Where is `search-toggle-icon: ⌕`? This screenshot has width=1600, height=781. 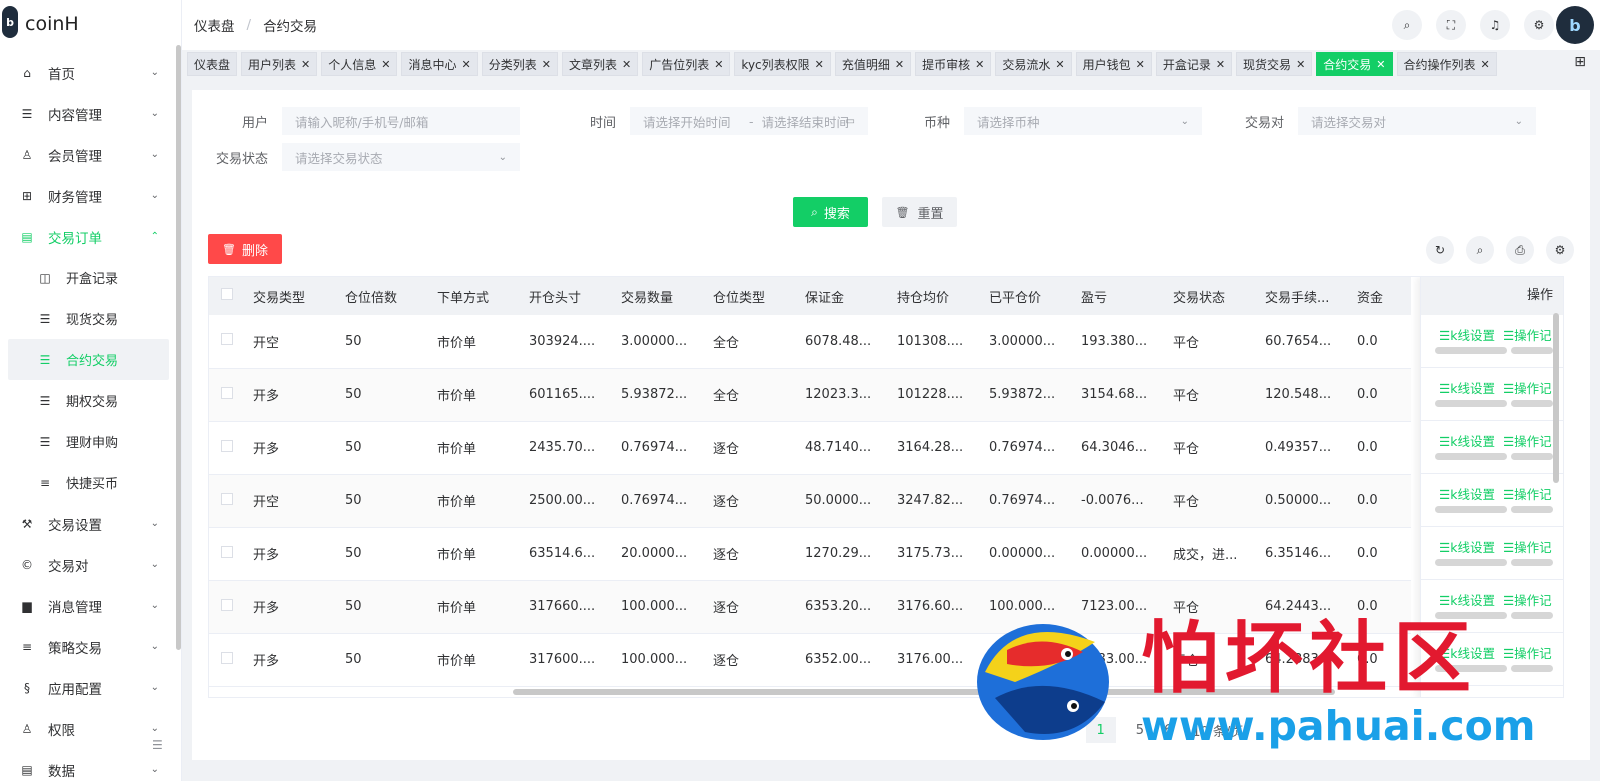 search-toggle-icon: ⌕ is located at coordinates (1480, 250).